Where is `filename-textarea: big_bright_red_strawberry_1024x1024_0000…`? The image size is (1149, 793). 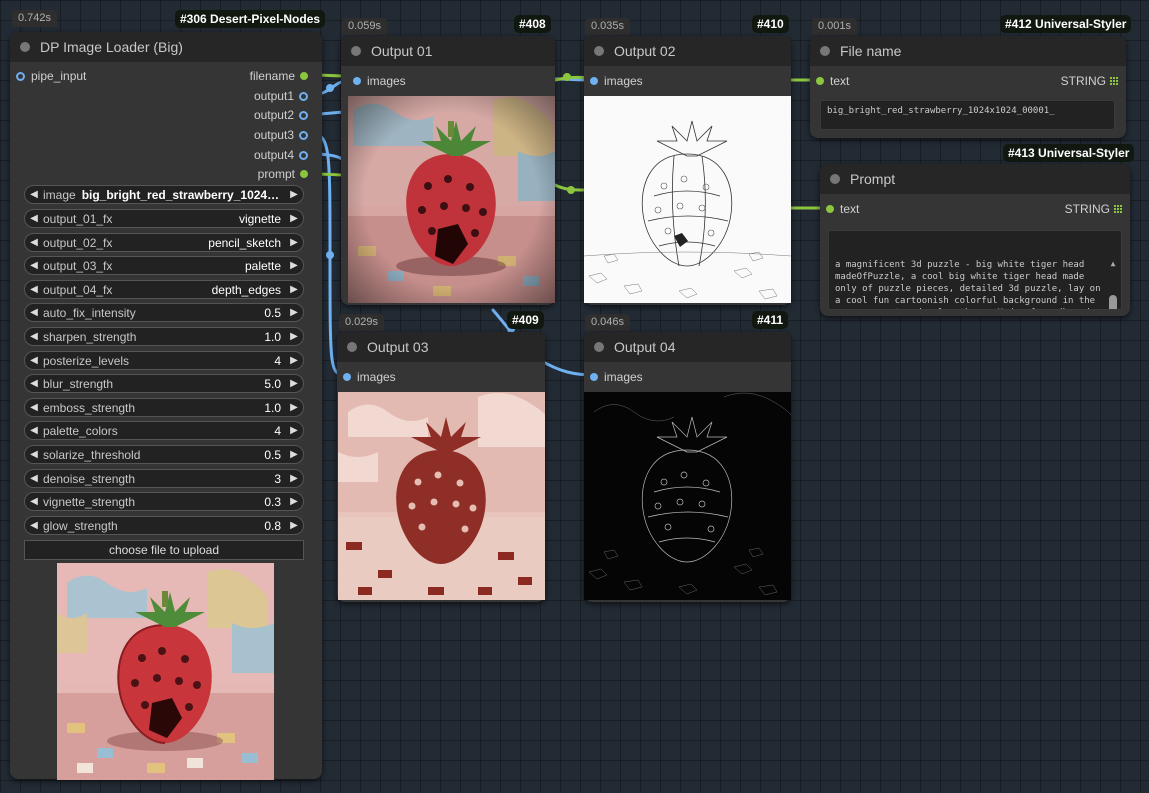
filename-textarea: big_bright_red_strawberry_1024x1024_0000… is located at coordinates (967, 115).